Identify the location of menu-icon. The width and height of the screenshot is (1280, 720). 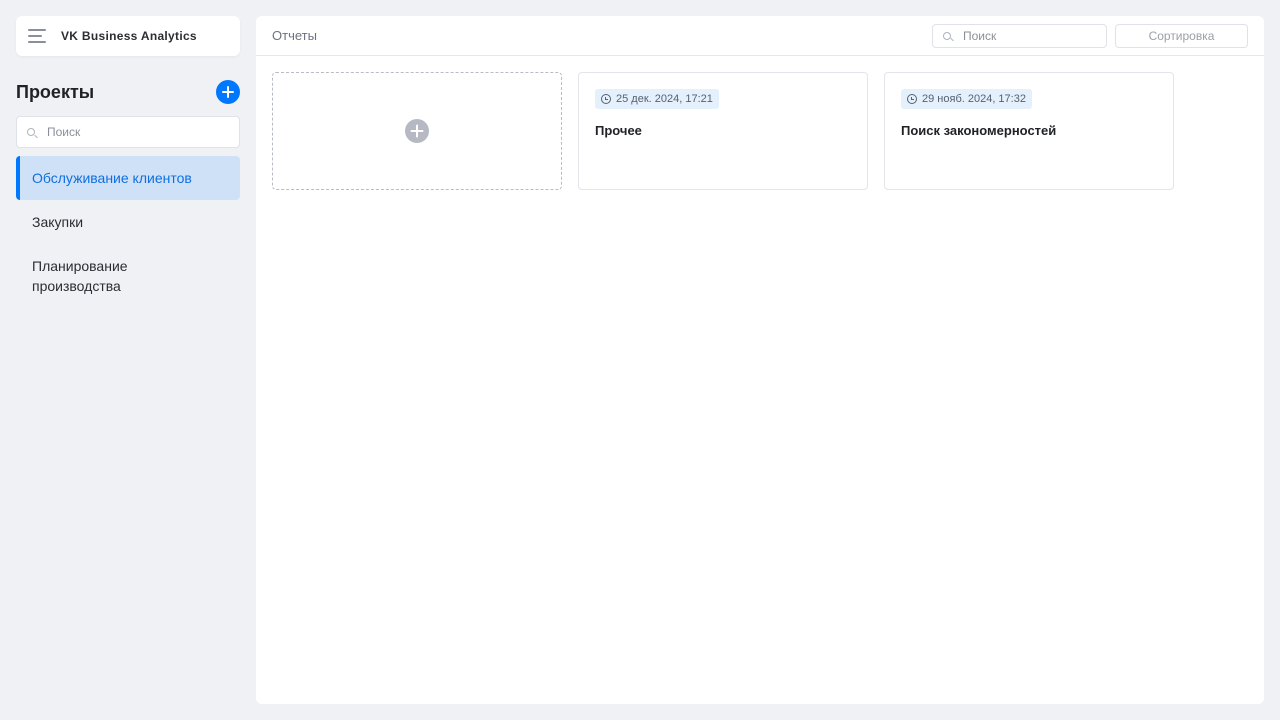
(37, 36).